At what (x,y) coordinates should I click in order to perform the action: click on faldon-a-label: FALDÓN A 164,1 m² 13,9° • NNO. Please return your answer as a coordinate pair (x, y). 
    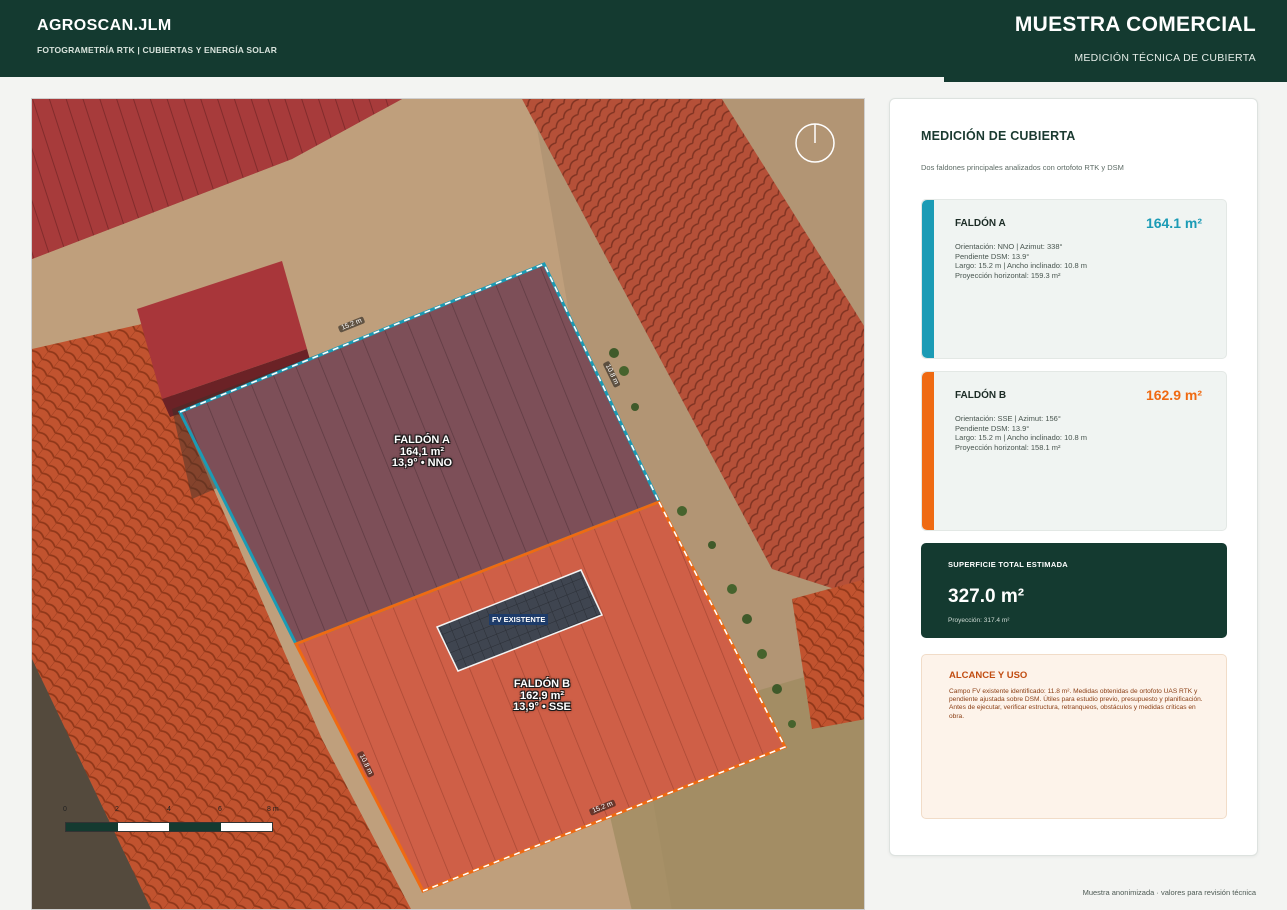
    Looking at the image, I should click on (422, 452).